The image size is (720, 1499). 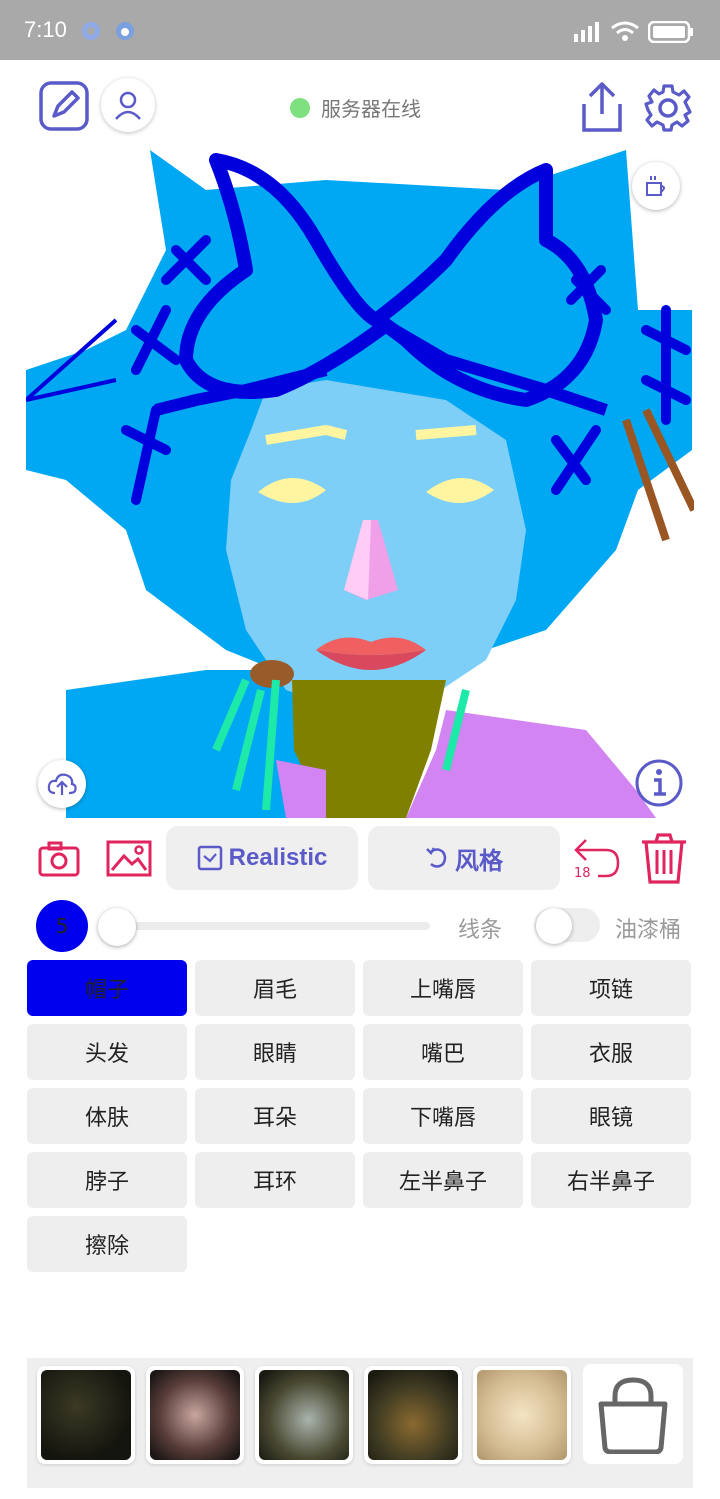 What do you see at coordinates (371, 109) in the screenshot?
I see `server-status-text: 服务器在线` at bounding box center [371, 109].